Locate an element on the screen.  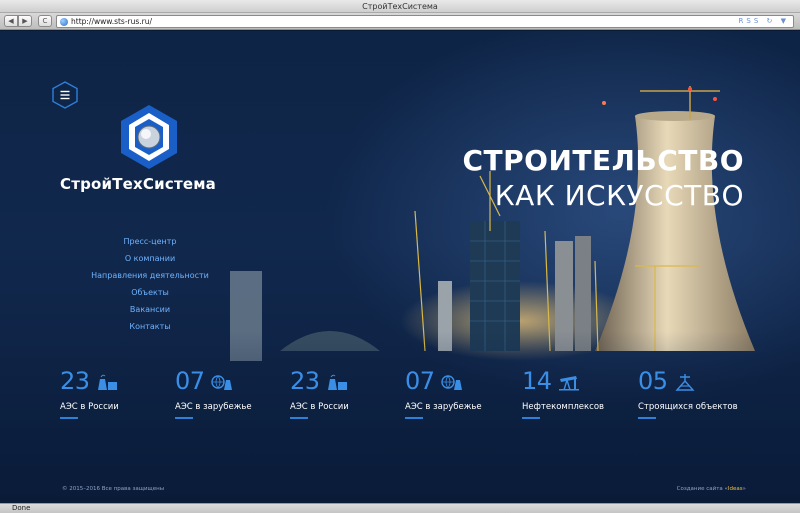
copyright-text: © 2015–2016 Все права защищены is located at coordinates (113, 489).